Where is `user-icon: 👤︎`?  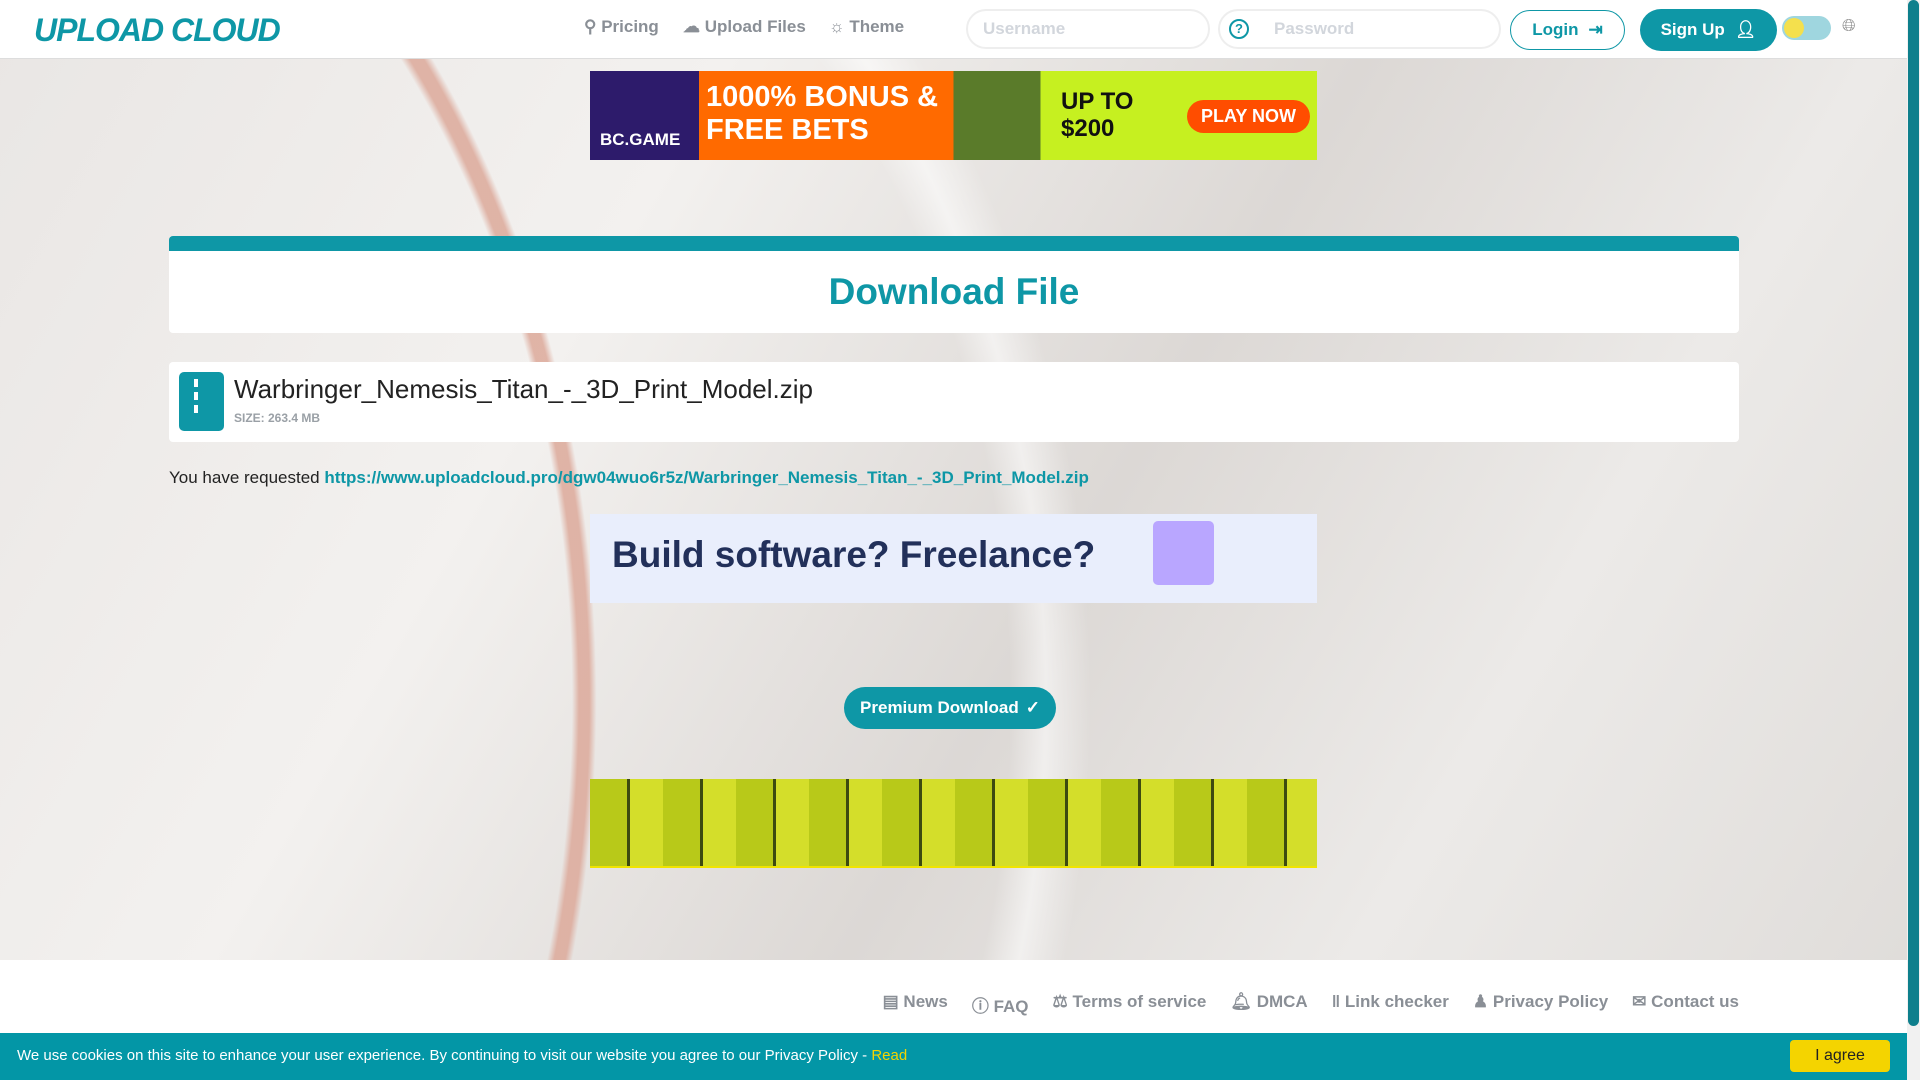 user-icon: 👤︎ is located at coordinates (1745, 29).